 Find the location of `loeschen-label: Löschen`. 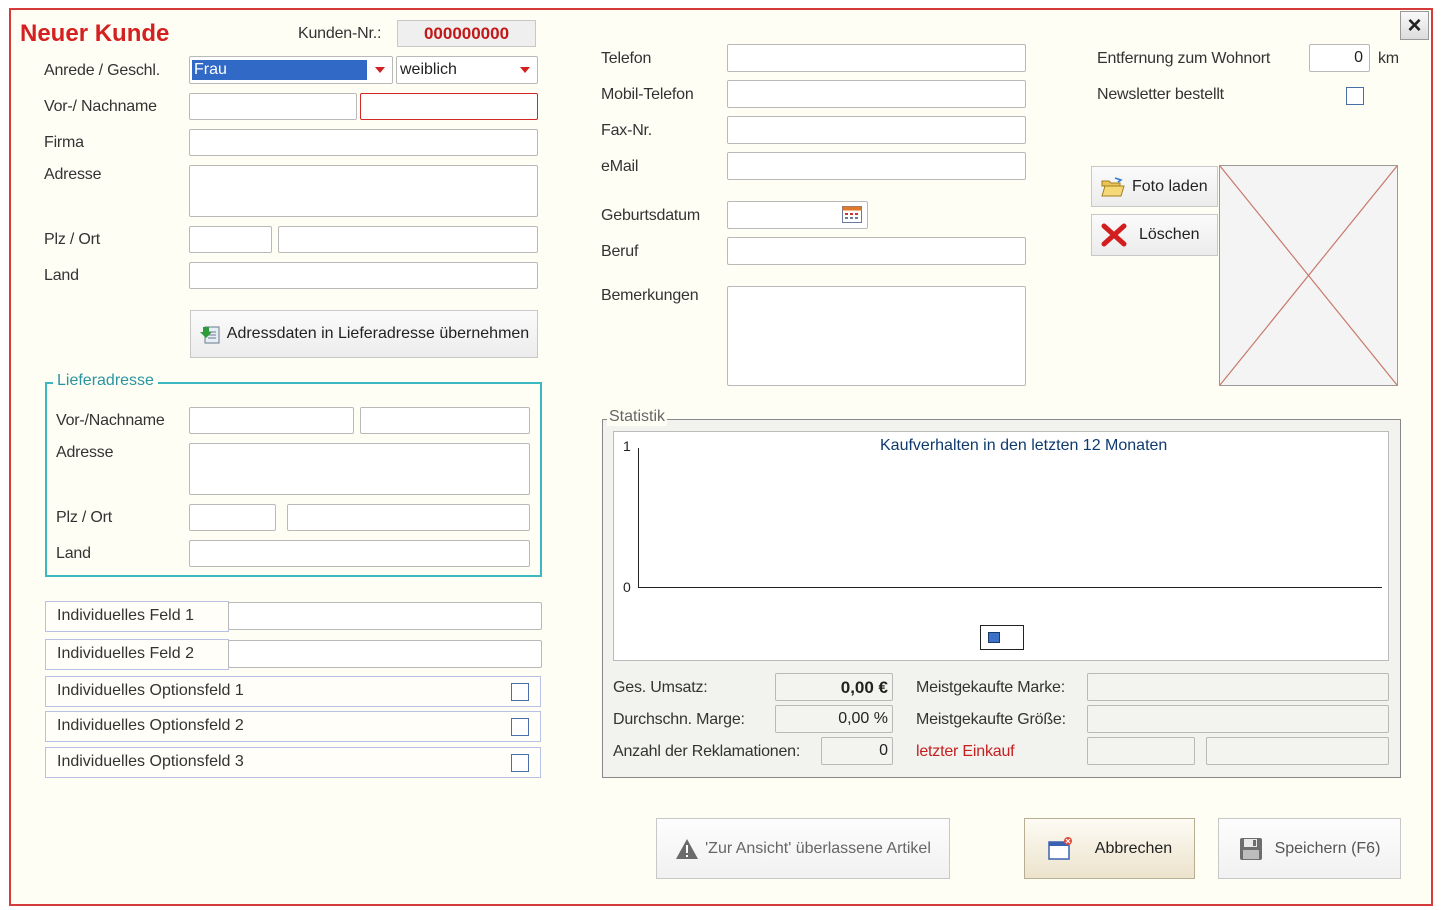

loeschen-label: Löschen is located at coordinates (1169, 234).